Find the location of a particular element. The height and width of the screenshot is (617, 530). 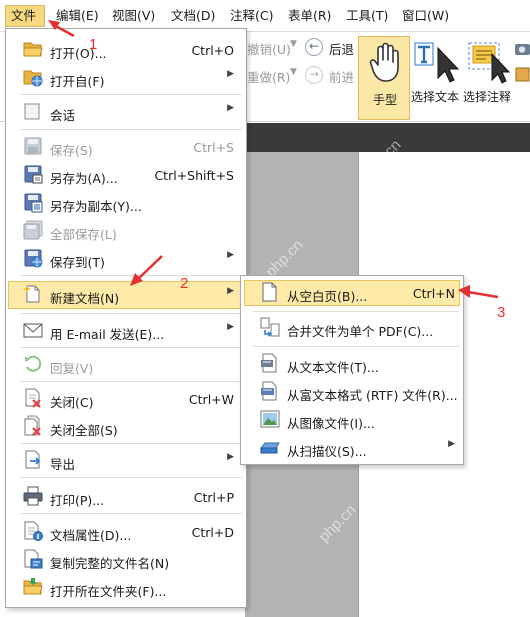

annotation-number-3: 3 is located at coordinates (501, 312).